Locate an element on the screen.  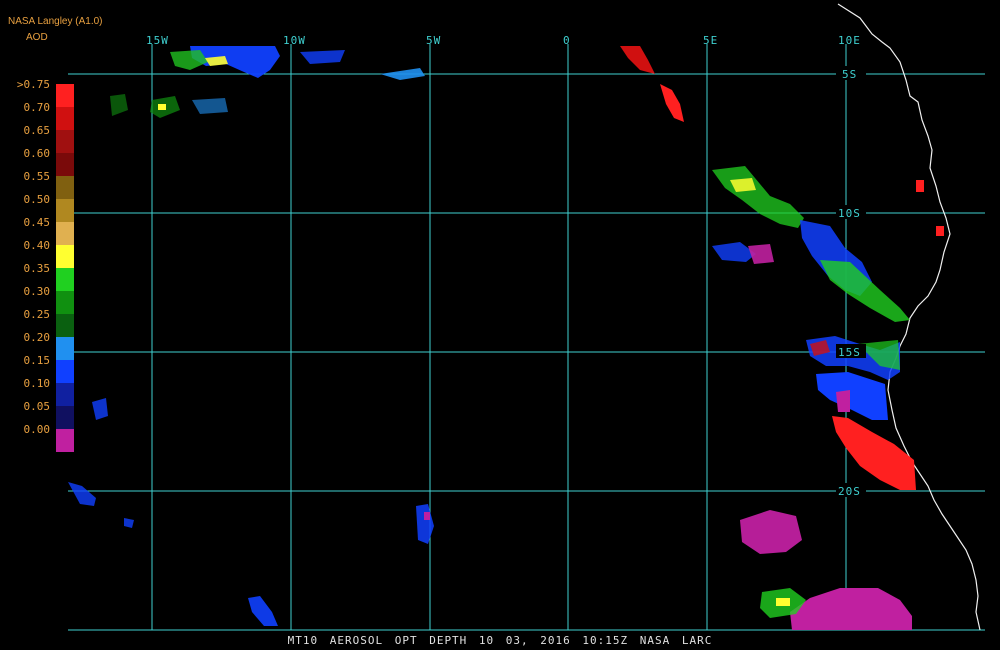
legend-label: 0.30 is located at coordinates (37, 291).